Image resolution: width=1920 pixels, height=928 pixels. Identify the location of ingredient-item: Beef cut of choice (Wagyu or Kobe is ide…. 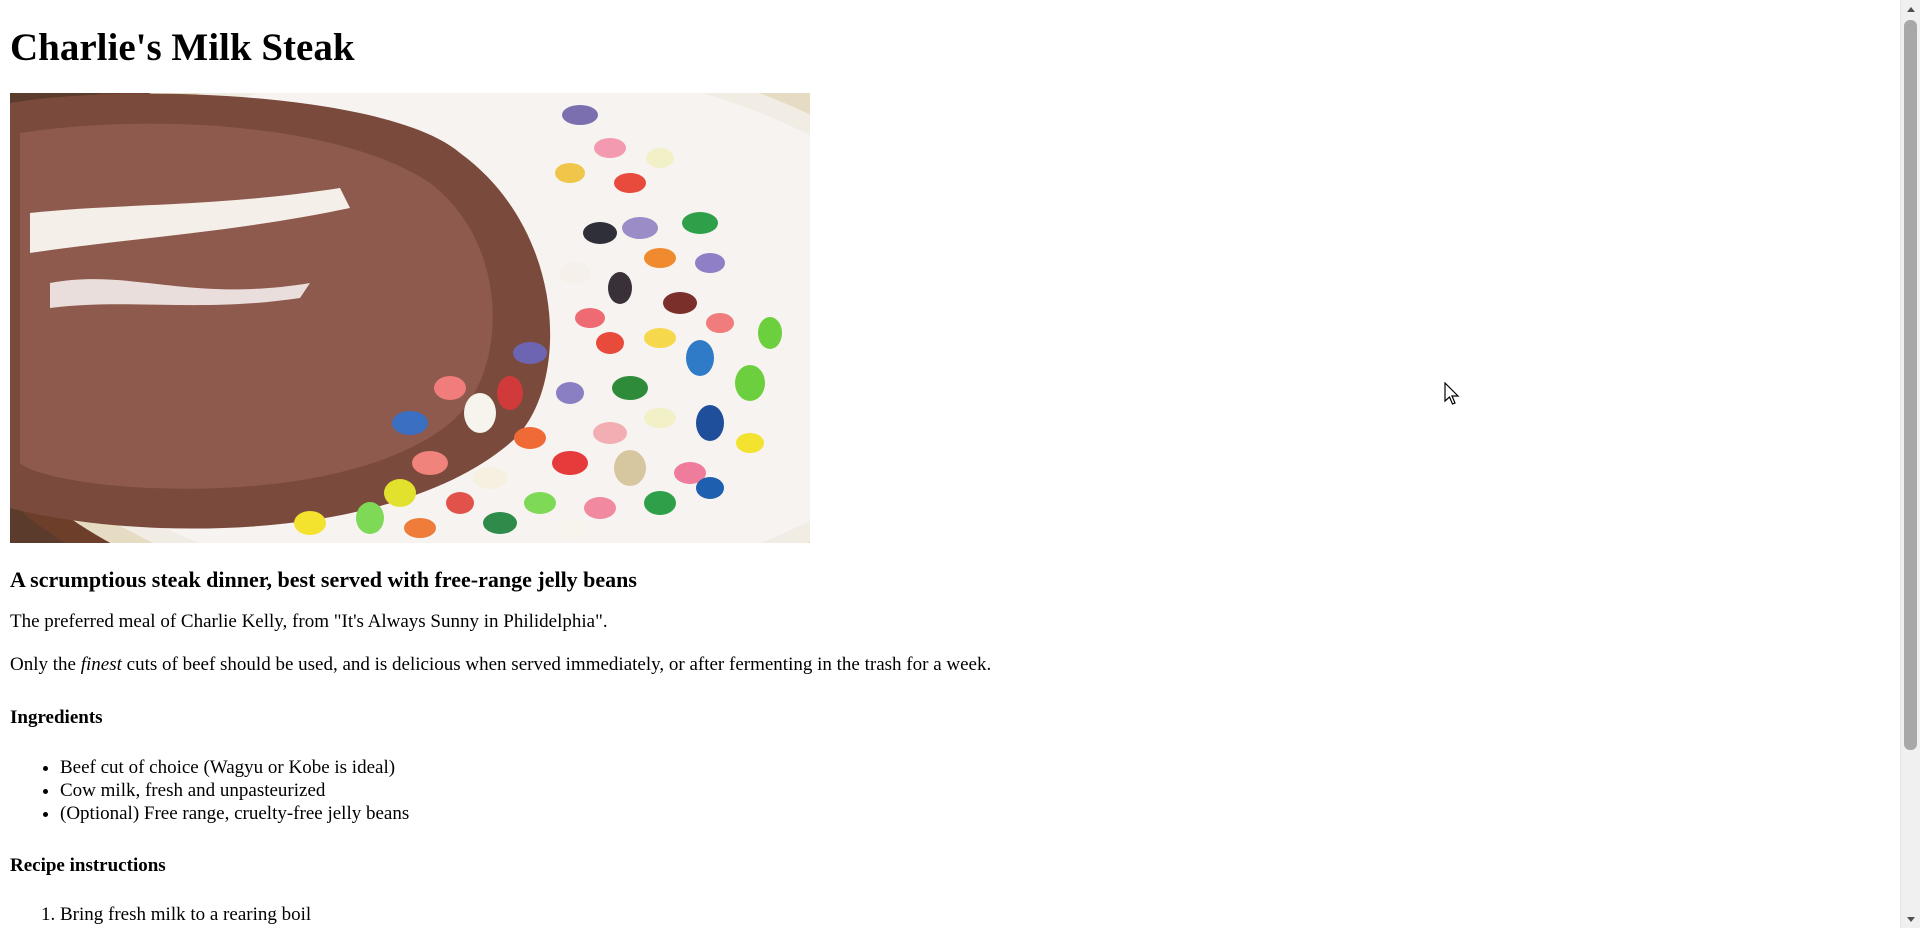
(975, 767).